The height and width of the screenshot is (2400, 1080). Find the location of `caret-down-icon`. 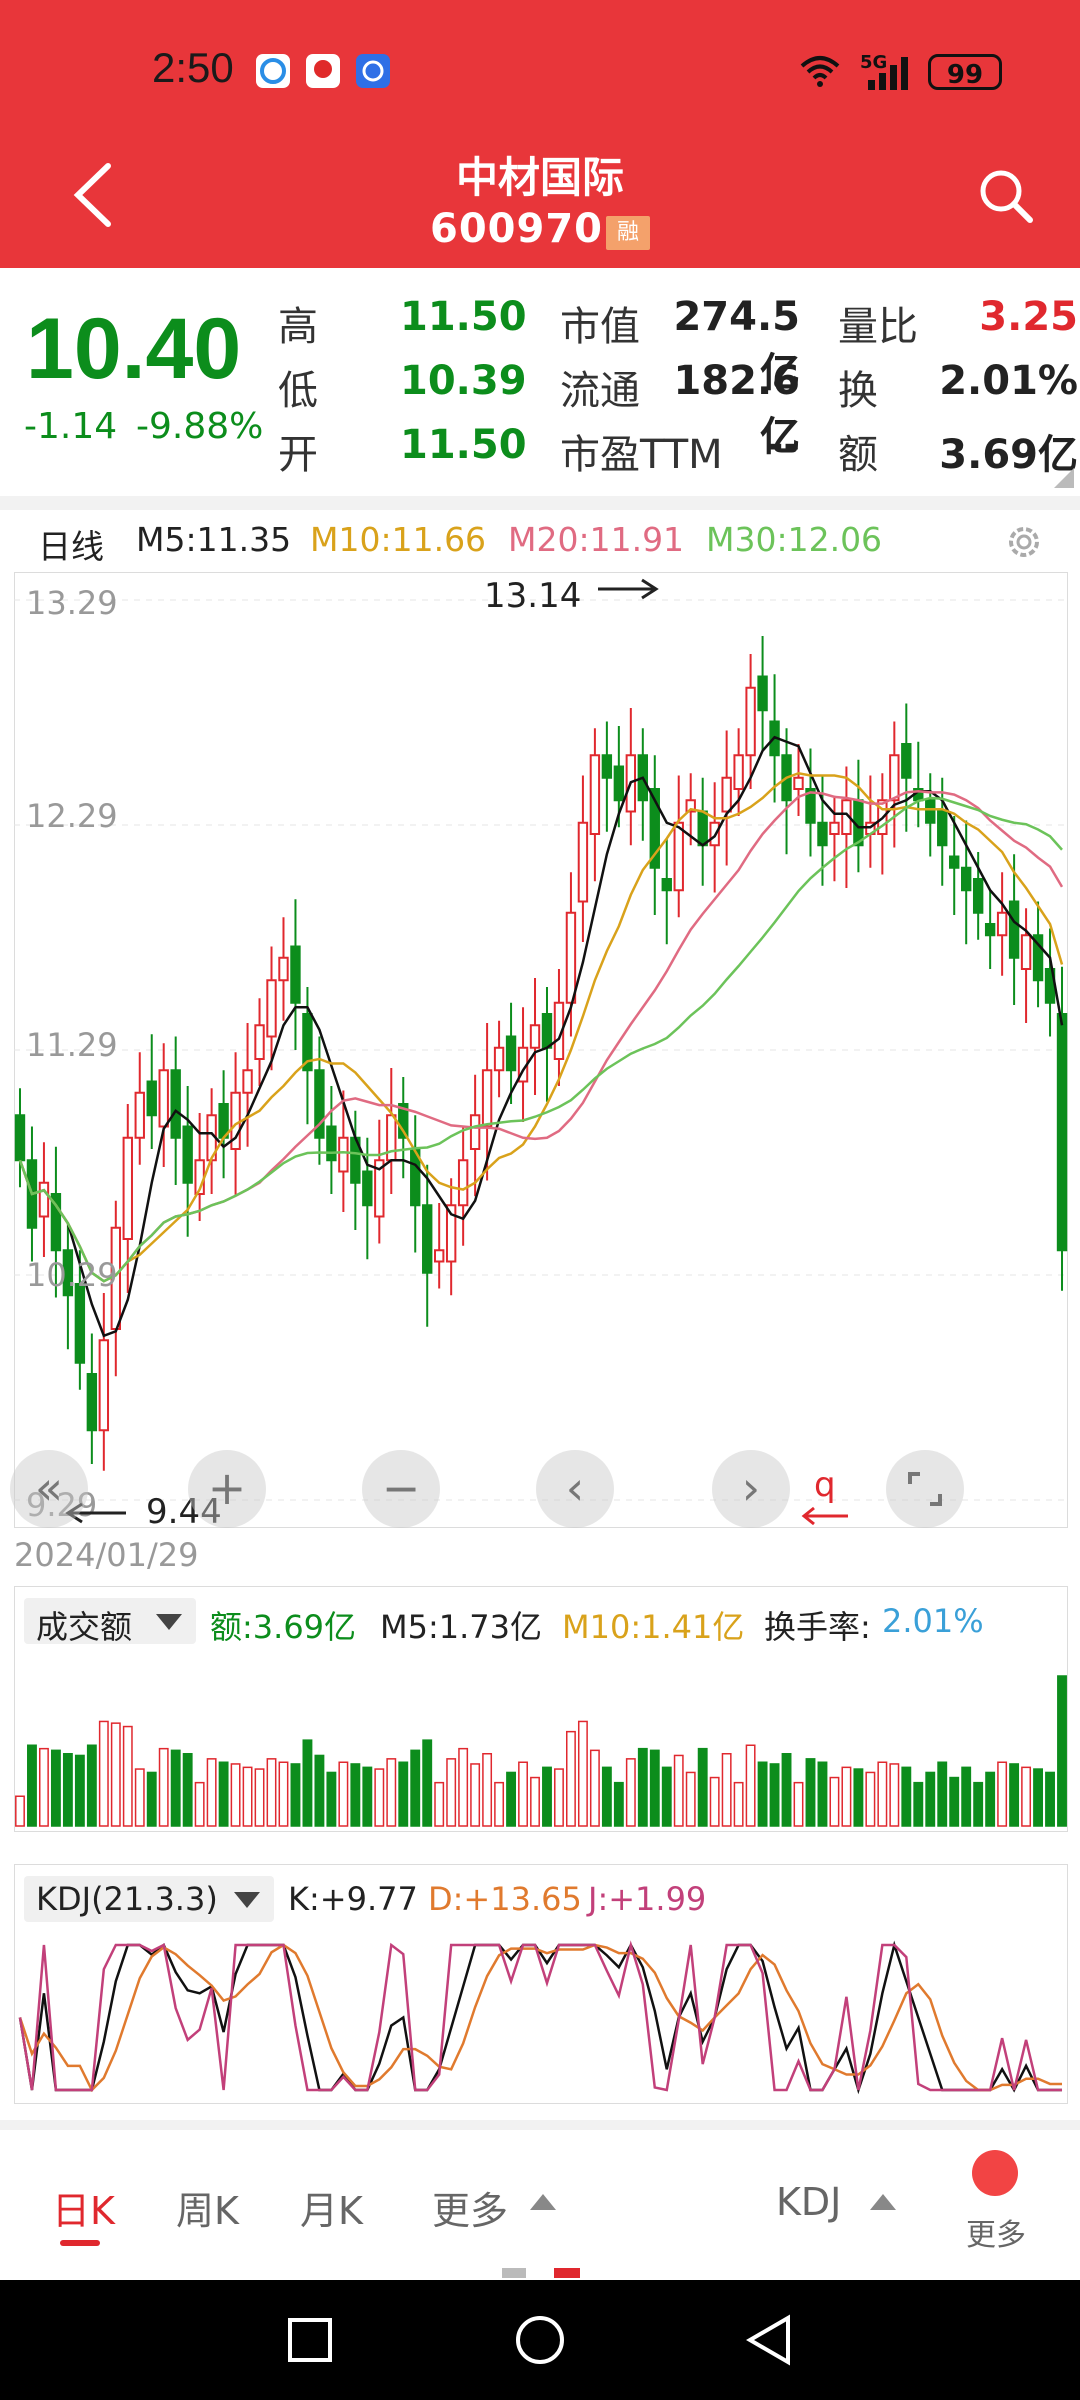

caret-down-icon is located at coordinates (169, 1622).